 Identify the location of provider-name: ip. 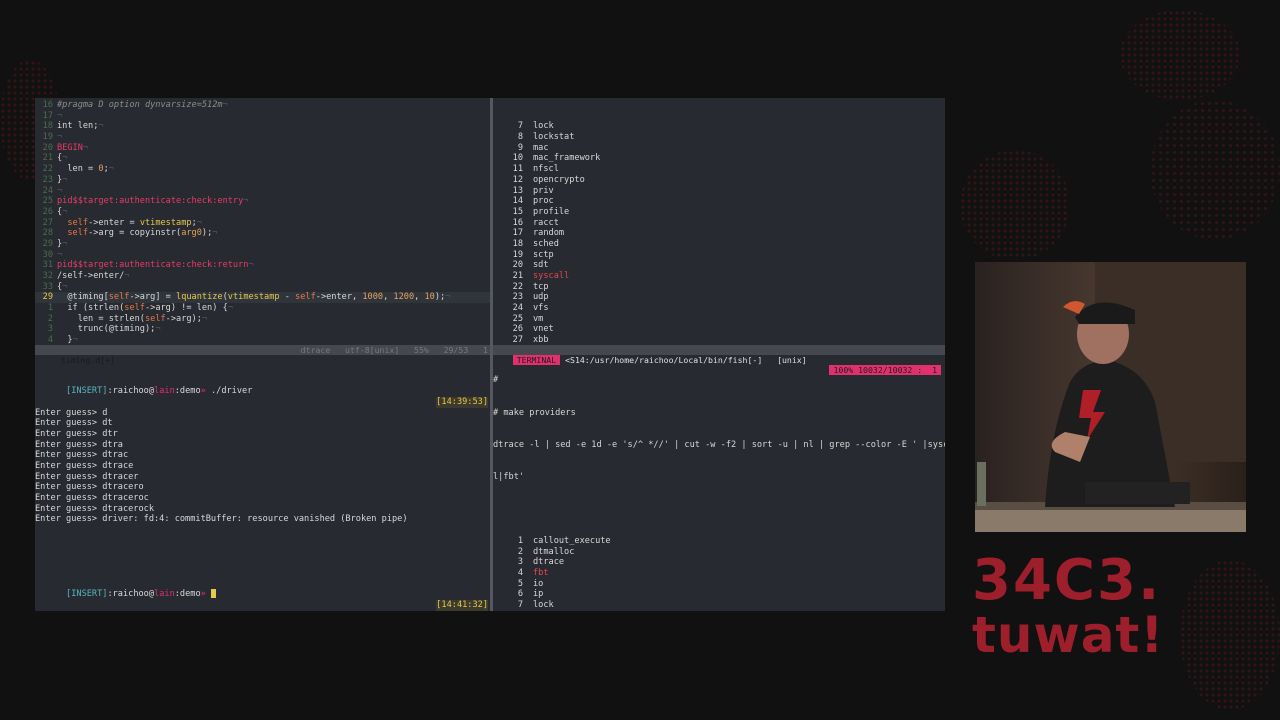
(538, 594).